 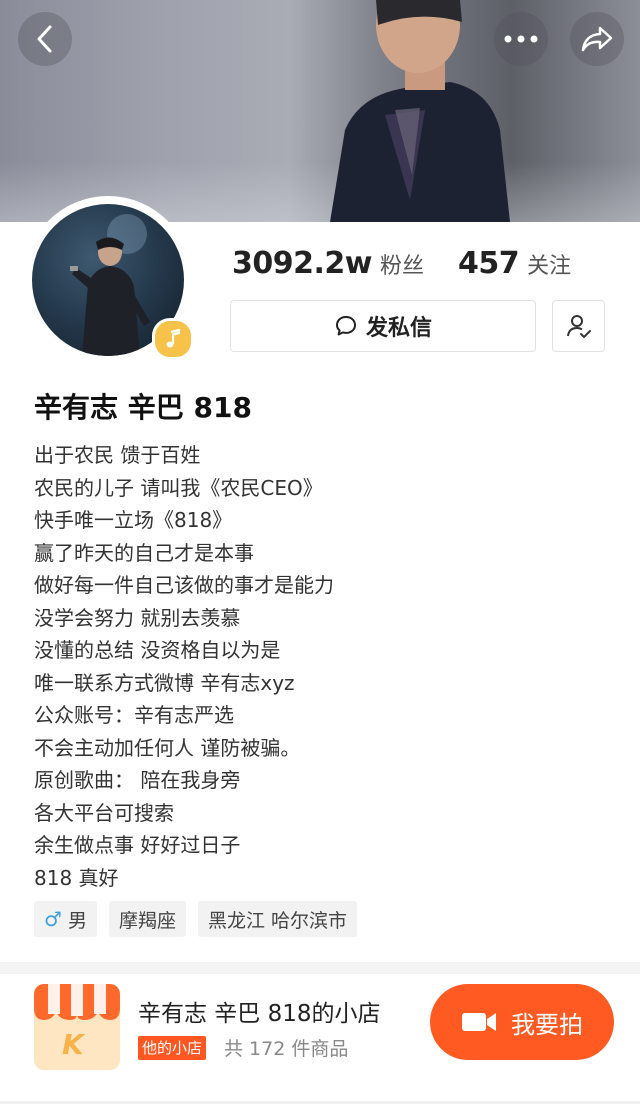 What do you see at coordinates (143, 407) in the screenshot?
I see `profile-name: 辛有志 辛巴 818` at bounding box center [143, 407].